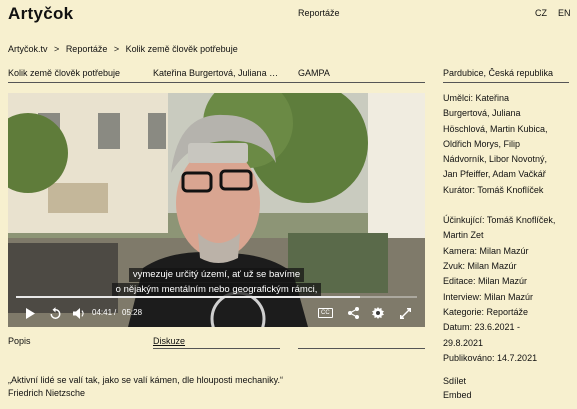 Image resolution: width=577 pixels, height=409 pixels. I want to click on share-icon, so click(353, 313).